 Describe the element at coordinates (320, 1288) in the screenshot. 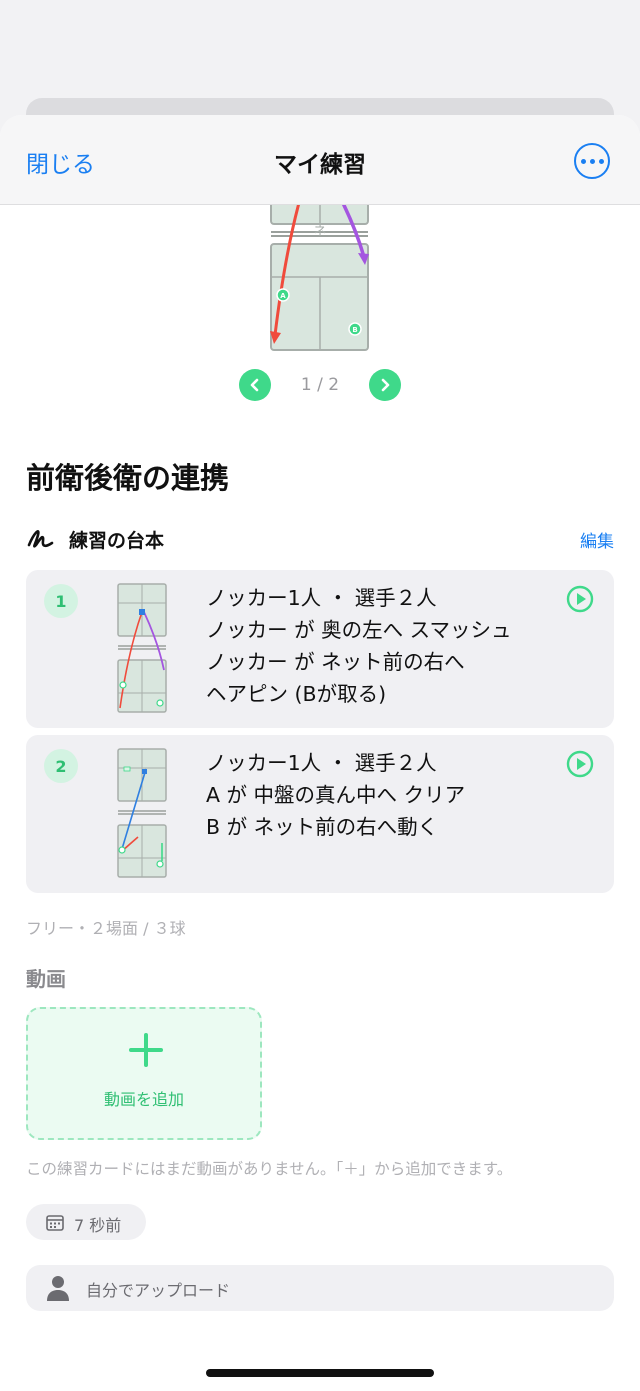

I see `uploader-row: 自分でアップロード` at that location.